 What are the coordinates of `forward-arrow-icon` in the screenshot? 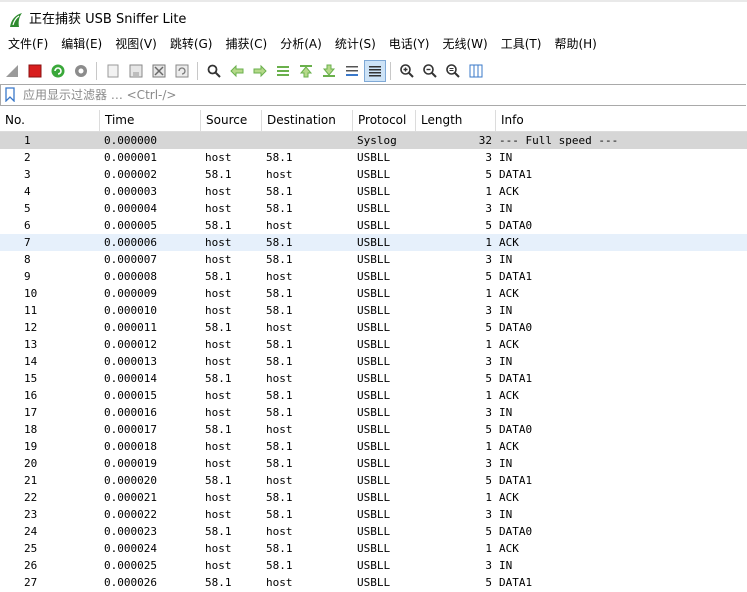 It's located at (260, 71).